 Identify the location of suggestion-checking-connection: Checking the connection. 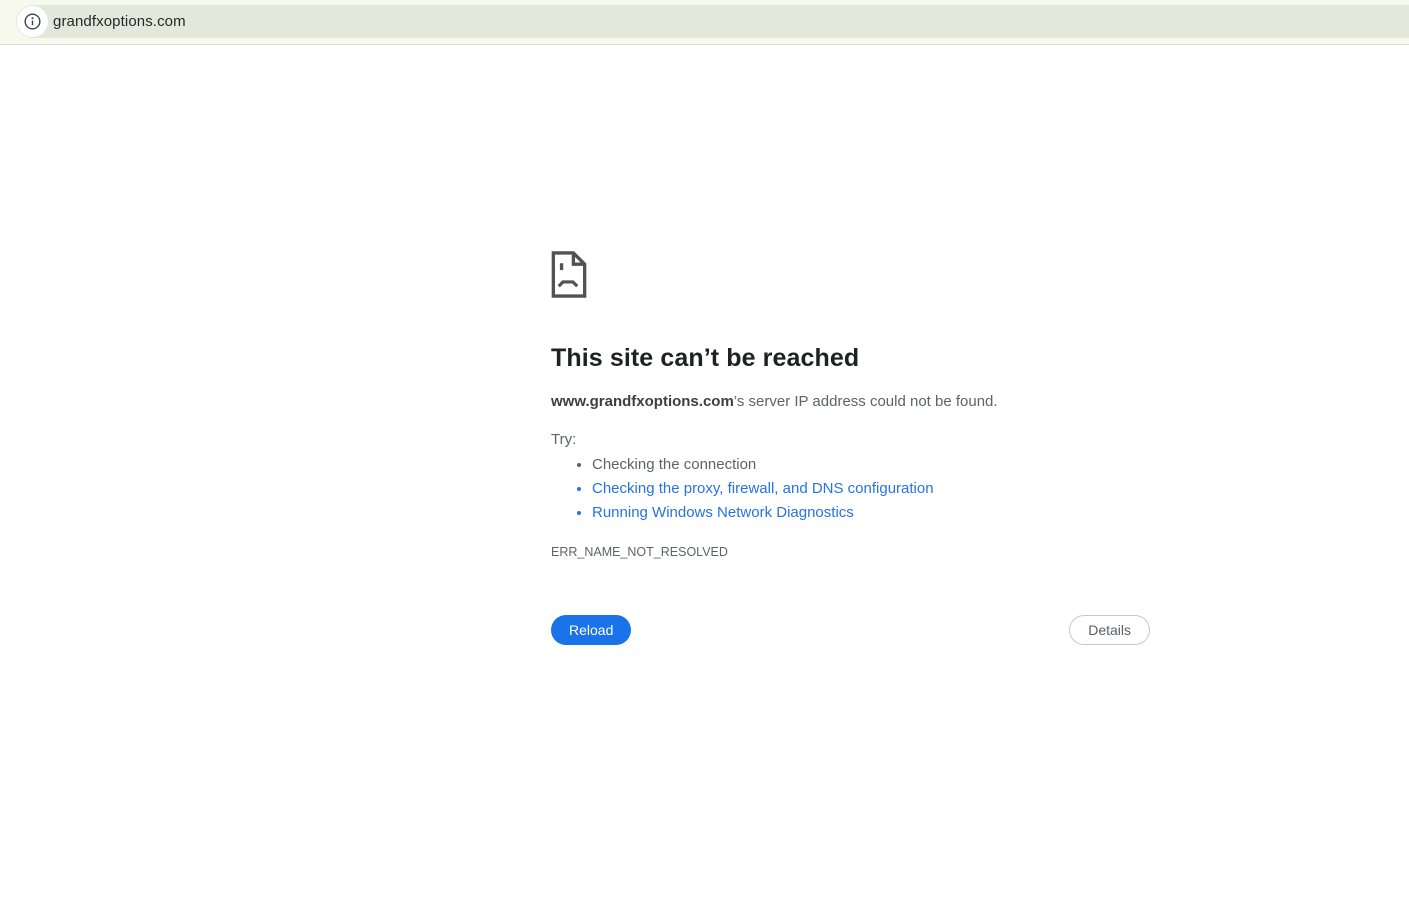
(871, 465).